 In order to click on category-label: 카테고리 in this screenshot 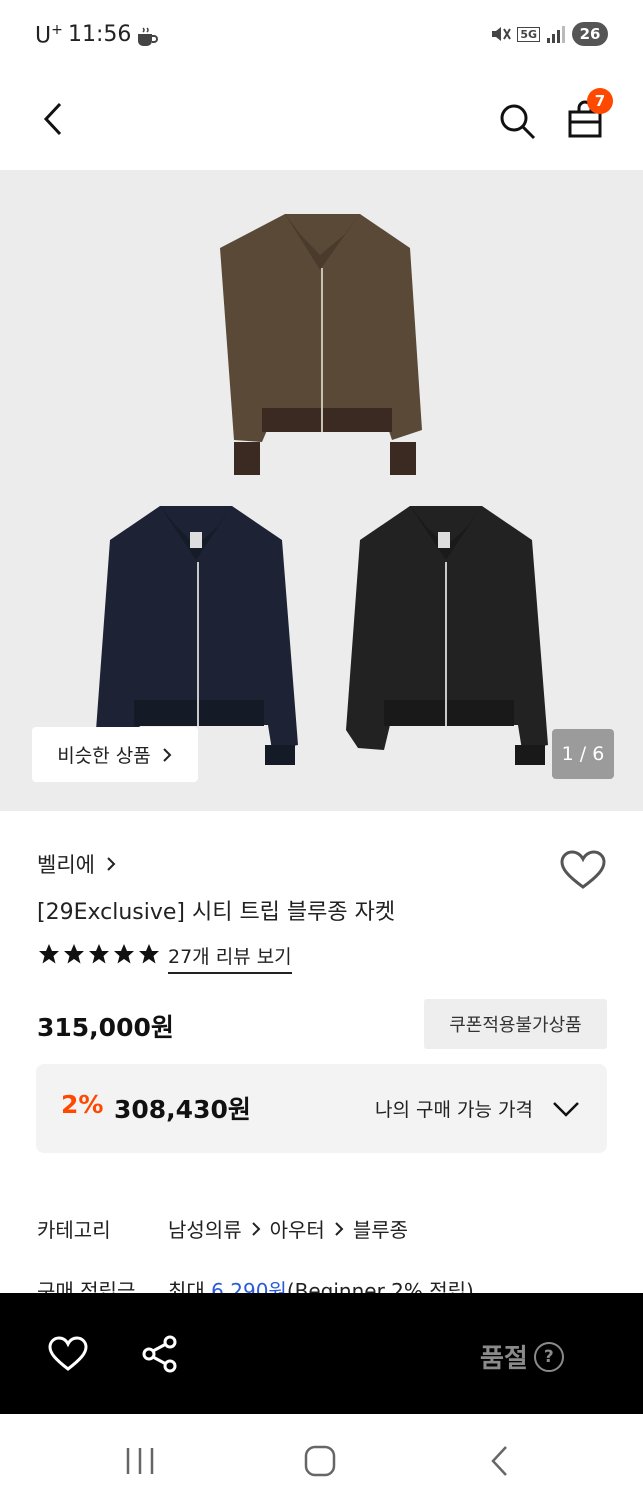, I will do `click(74, 1230)`.